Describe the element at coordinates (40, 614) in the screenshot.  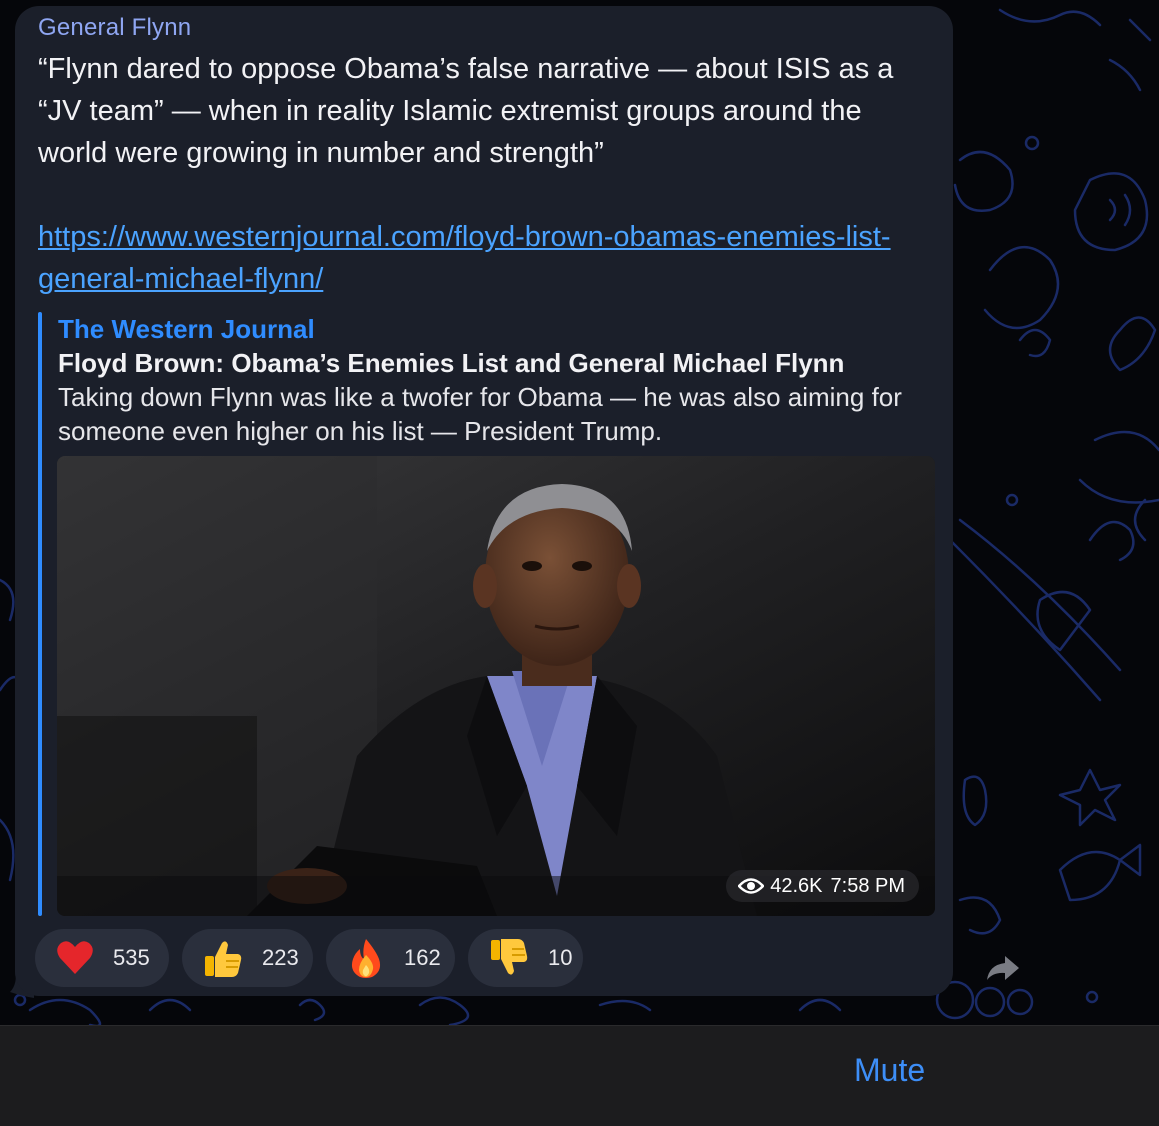
I see `preview-accent-bar` at that location.